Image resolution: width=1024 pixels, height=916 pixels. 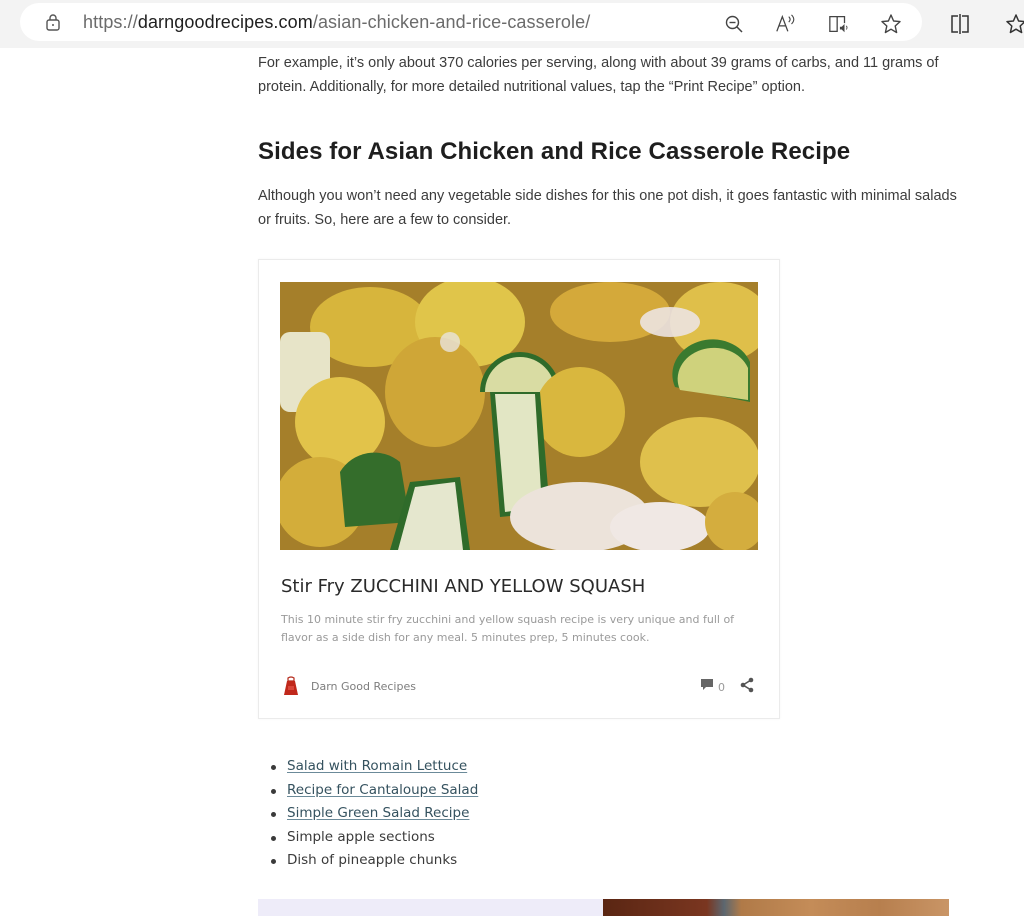 I want to click on url-path: /asian-chicken-and-rice-casserole/, so click(x=451, y=22).